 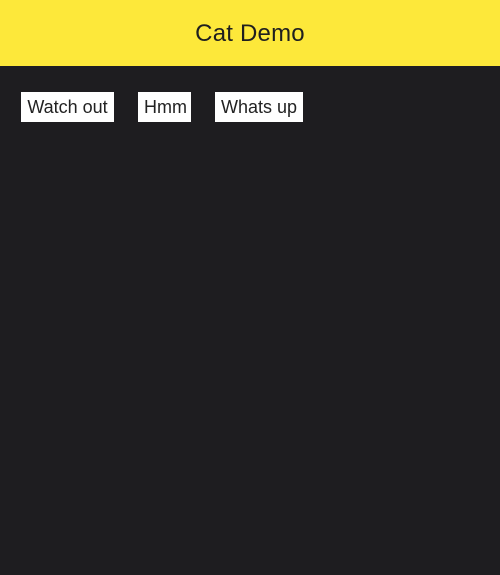 I want to click on hmm-button: Hmm, so click(x=164, y=107).